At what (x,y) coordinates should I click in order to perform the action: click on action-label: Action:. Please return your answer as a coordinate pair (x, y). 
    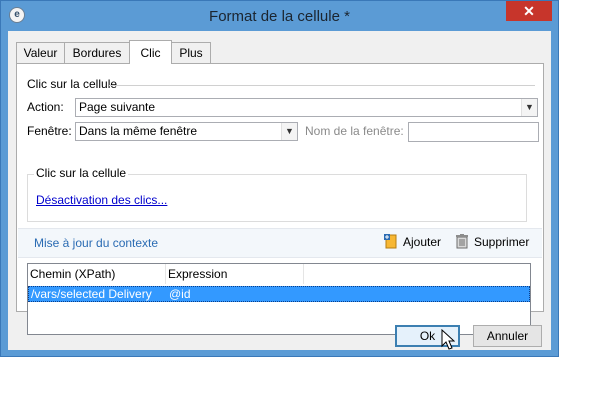
    Looking at the image, I should click on (45, 107).